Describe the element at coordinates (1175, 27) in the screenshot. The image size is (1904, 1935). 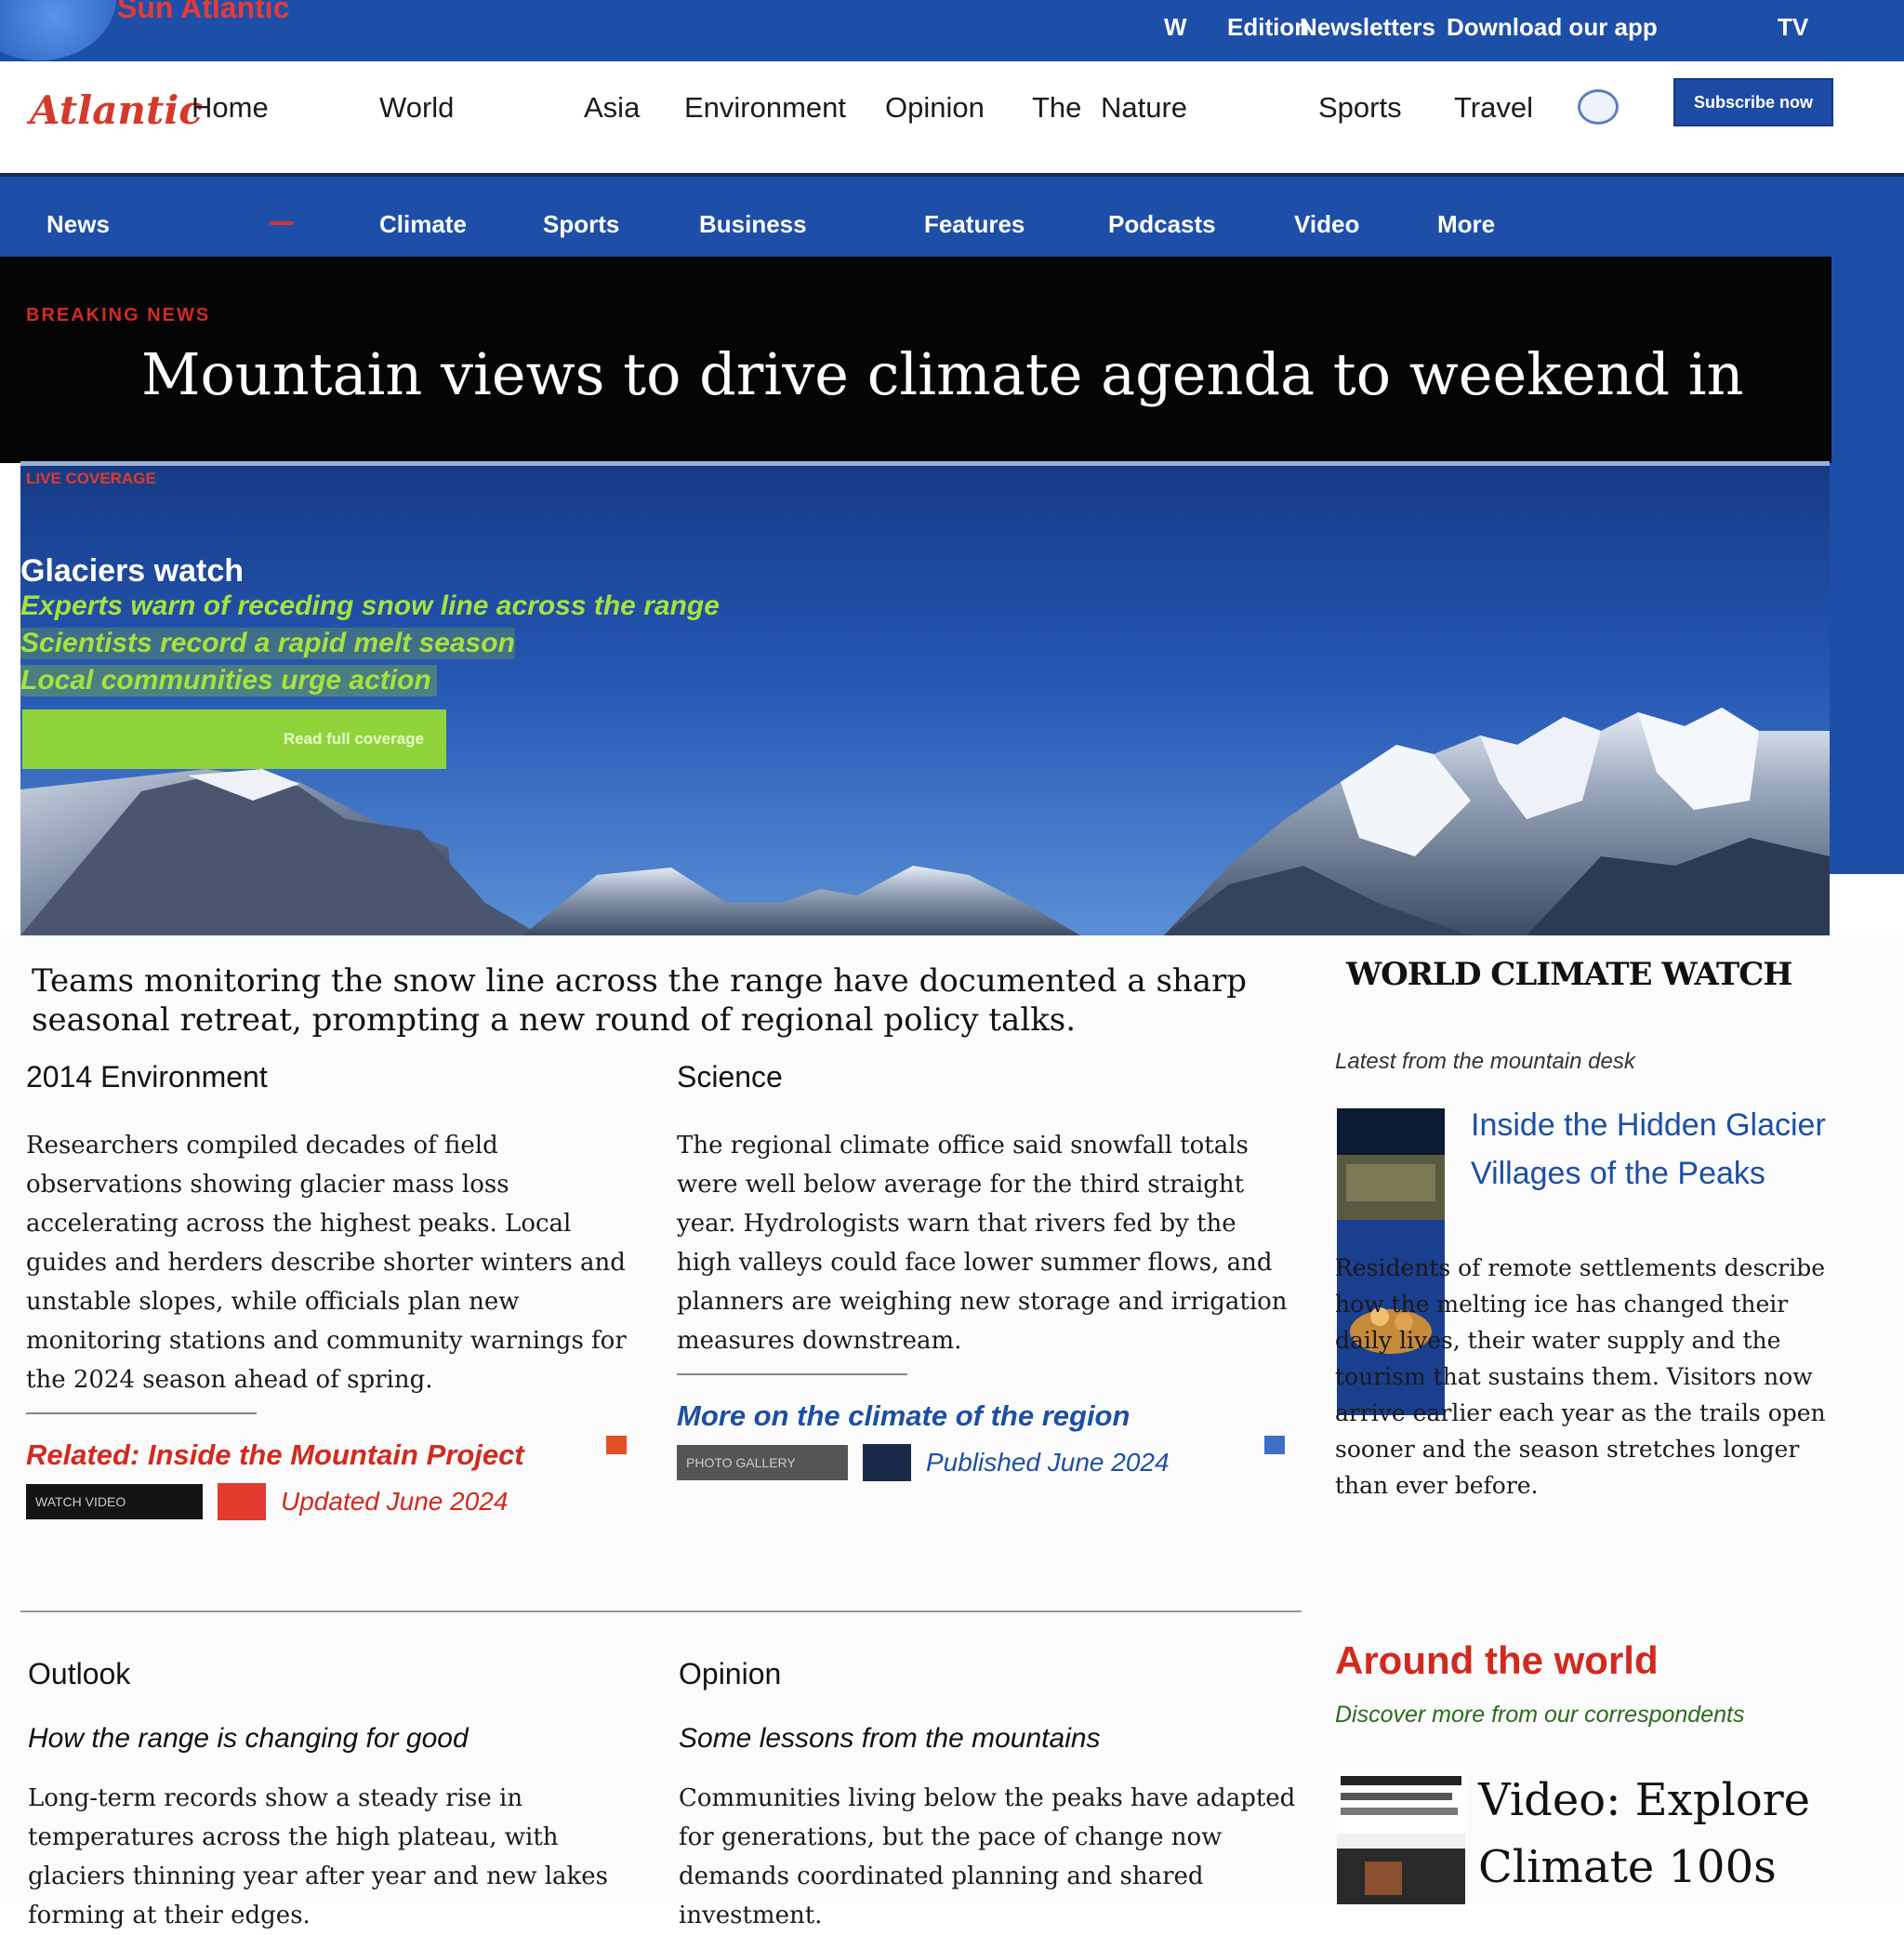
I see `utility-link-w: W` at that location.